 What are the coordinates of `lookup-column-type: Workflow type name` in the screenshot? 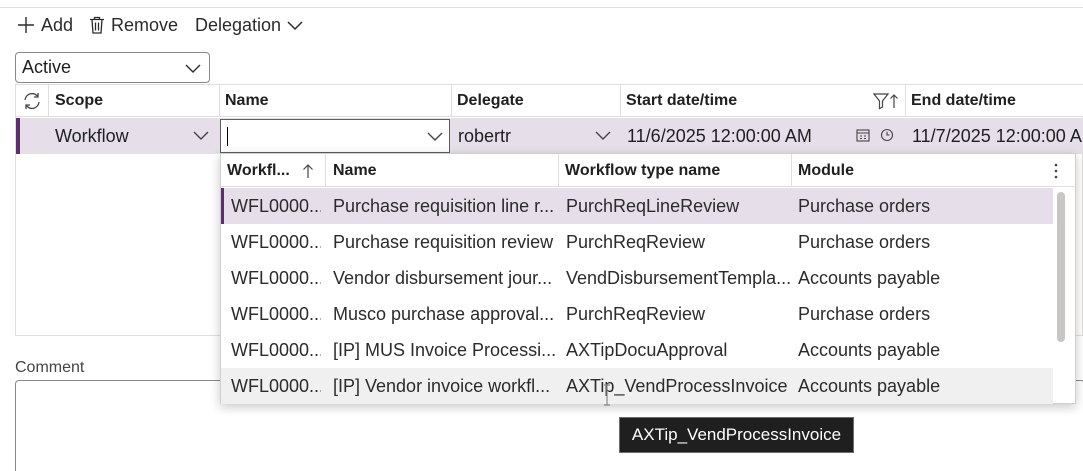 It's located at (642, 170).